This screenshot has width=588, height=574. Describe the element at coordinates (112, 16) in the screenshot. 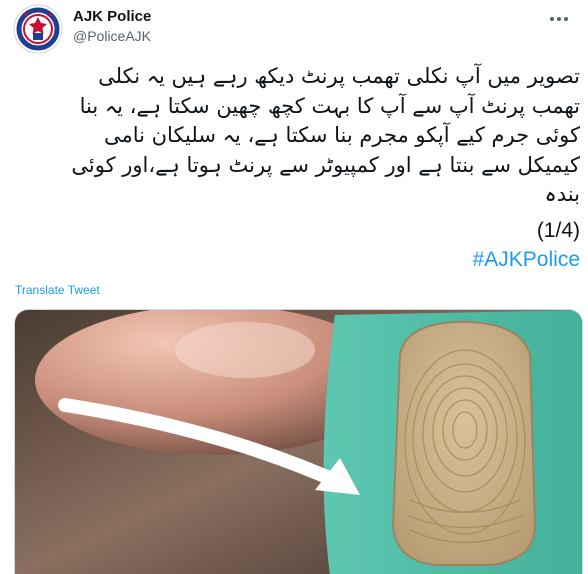

I see `author-name: AJK Police` at that location.